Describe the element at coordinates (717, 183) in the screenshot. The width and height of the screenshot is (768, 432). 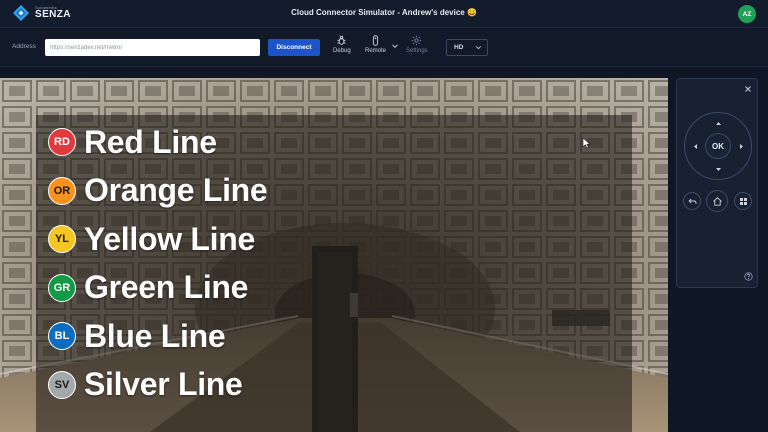
I see `remote-control-panel: OK` at that location.